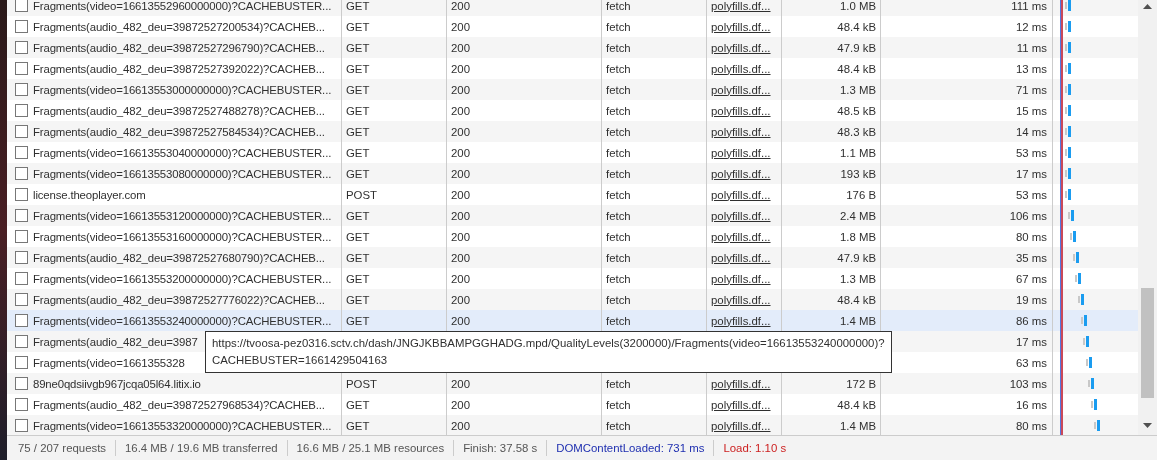  Describe the element at coordinates (1031, 89) in the screenshot. I see `time-cell: 71 ms` at that location.